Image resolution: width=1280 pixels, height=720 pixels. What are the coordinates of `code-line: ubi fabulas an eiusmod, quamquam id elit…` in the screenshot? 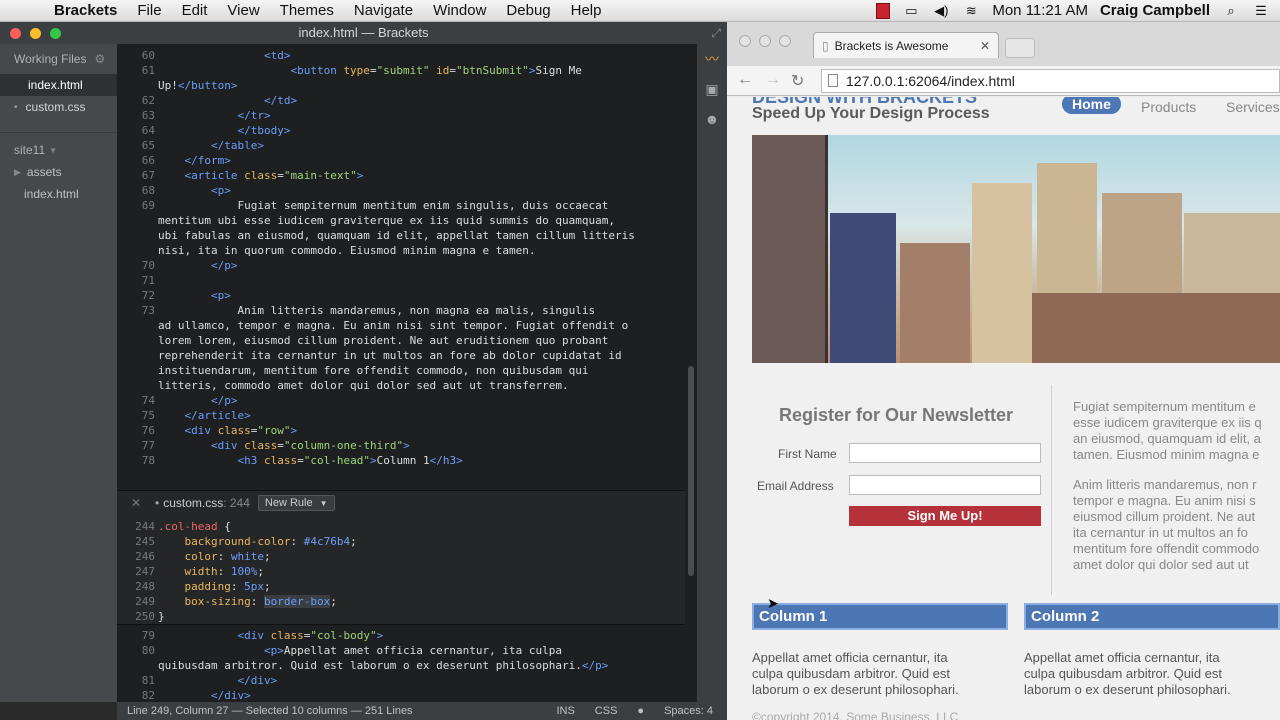 It's located at (408, 235).